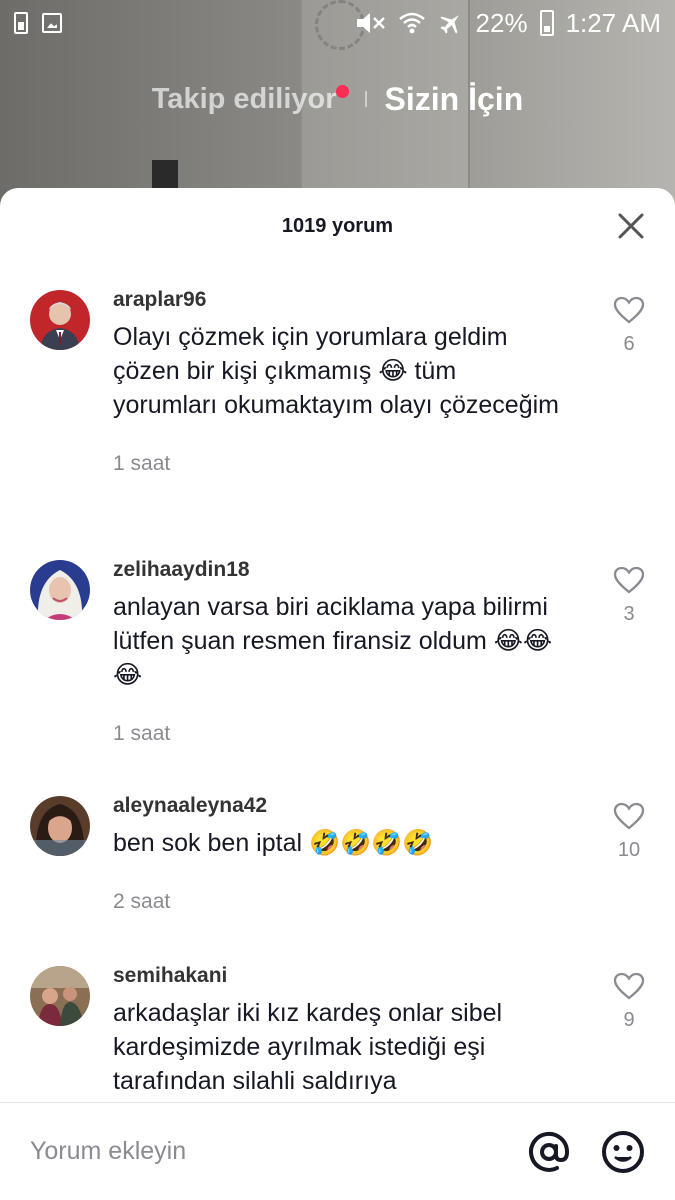 The width and height of the screenshot is (675, 1200). What do you see at coordinates (339, 299) in the screenshot?
I see `comment-username: araplar96` at bounding box center [339, 299].